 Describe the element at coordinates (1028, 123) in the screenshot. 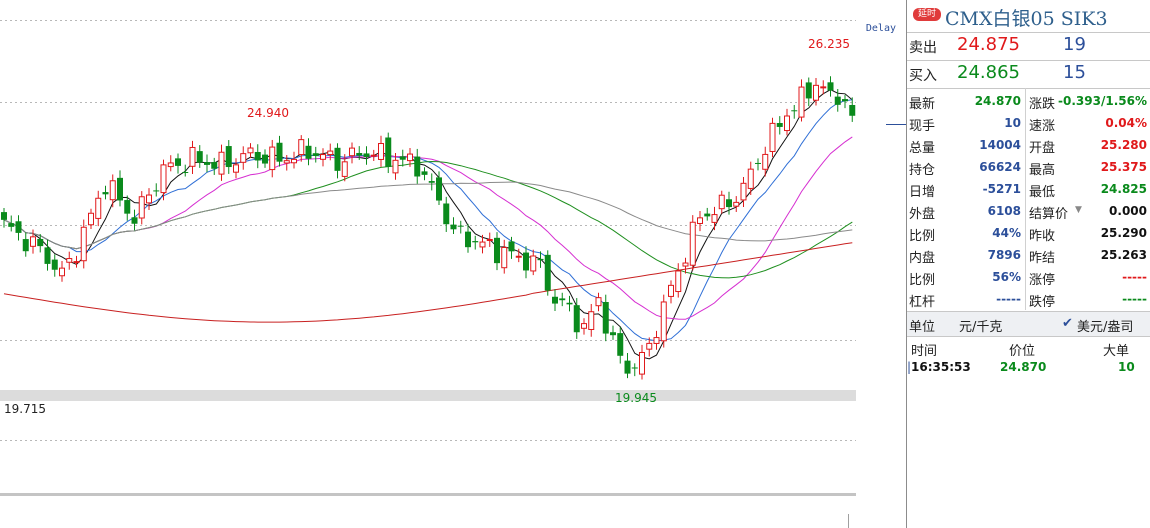

I see `stat-row: 现手 10 速涨 0.04%` at that location.